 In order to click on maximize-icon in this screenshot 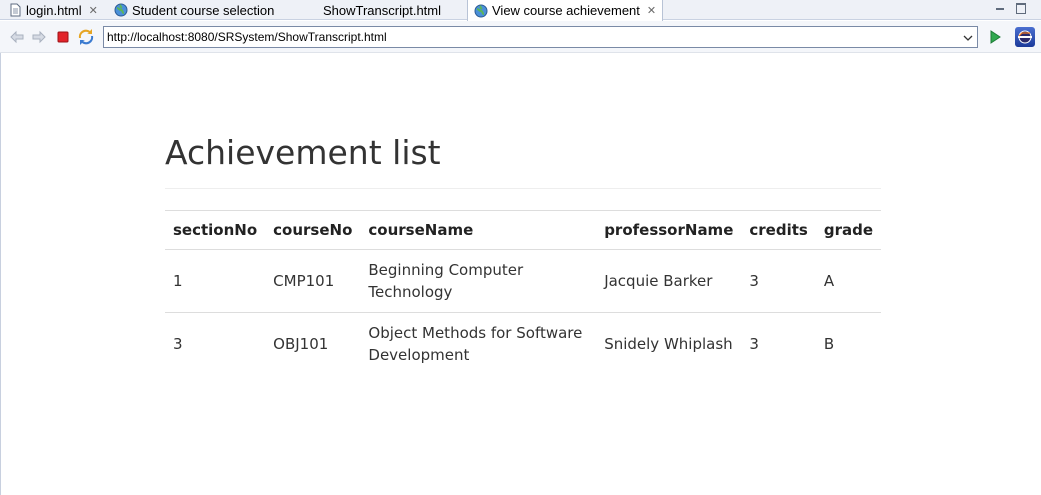, I will do `click(1021, 8)`.